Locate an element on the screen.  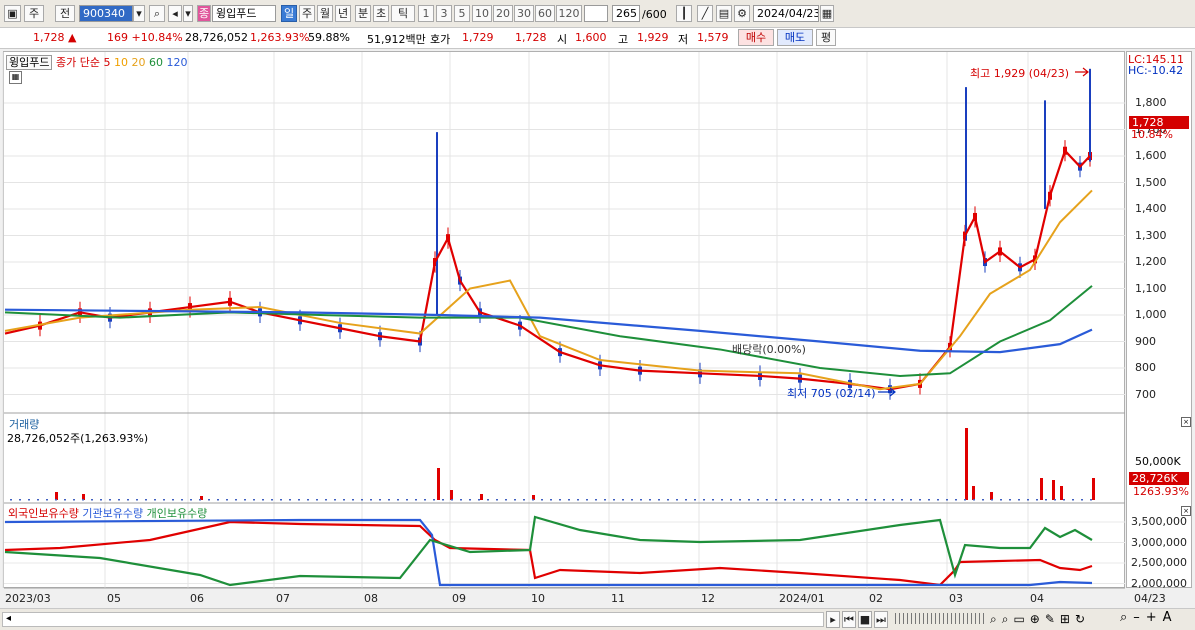
price-tick: 1,600 is located at coordinates (1151, 155).